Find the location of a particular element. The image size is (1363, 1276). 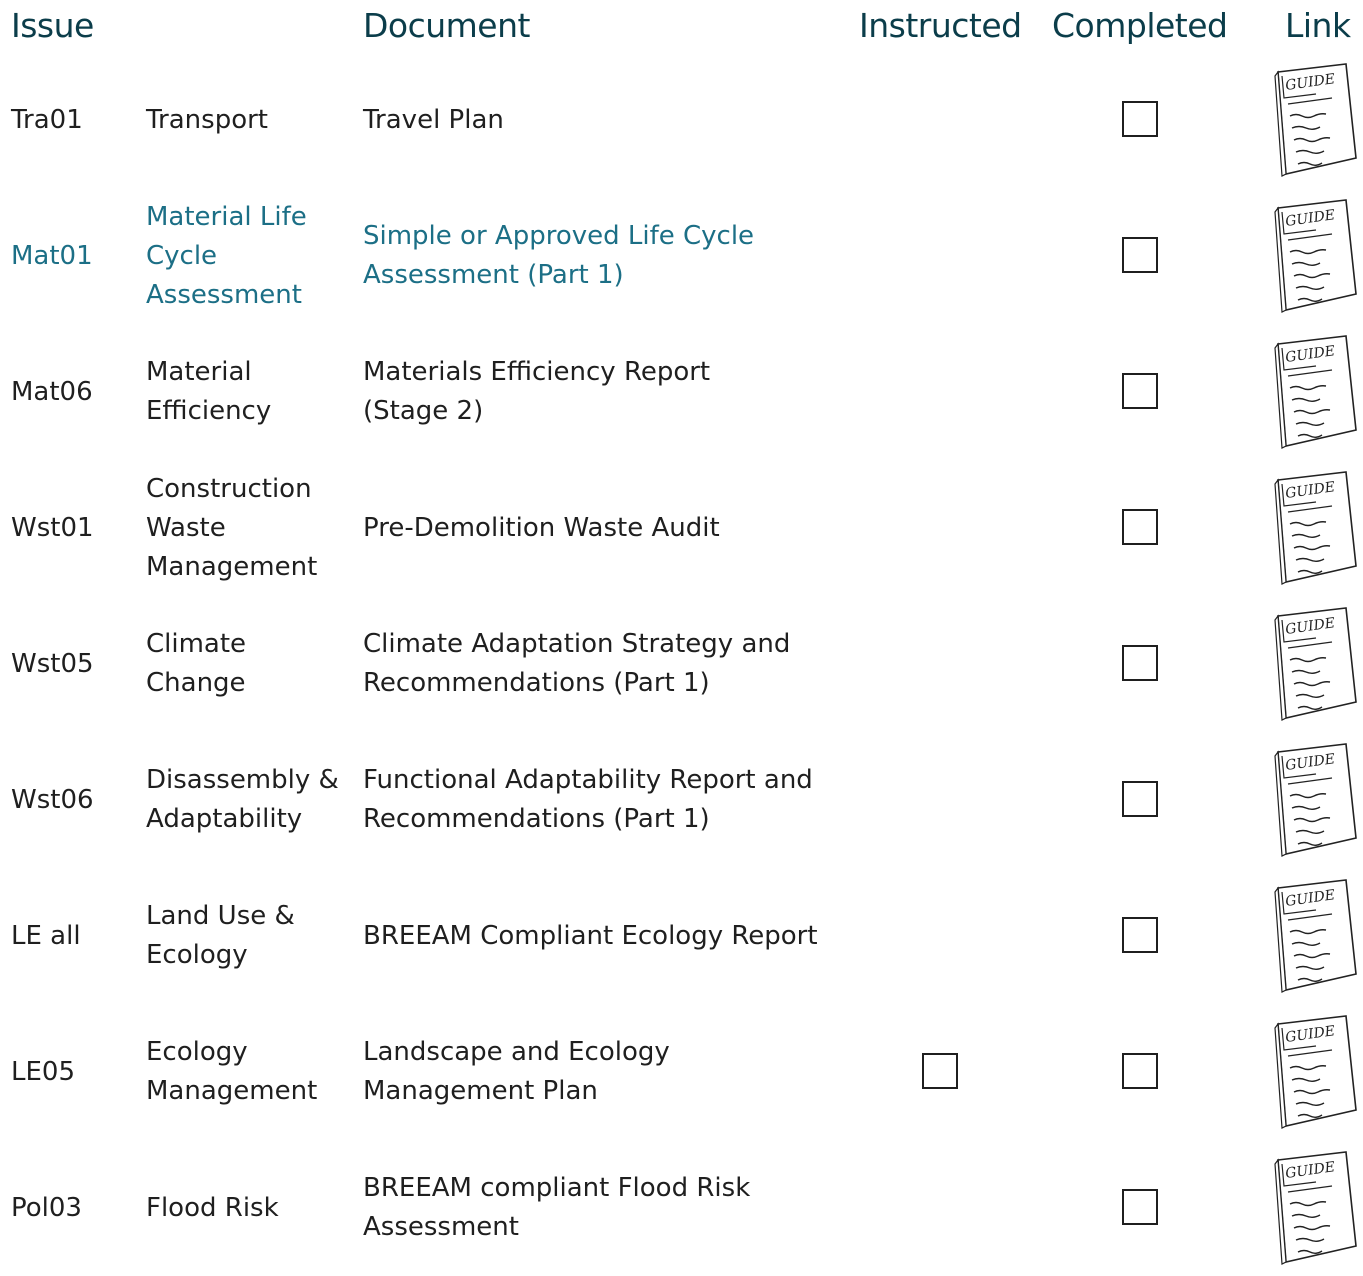

document-name-line: Assessment (Part 1) is located at coordinates (493, 275).